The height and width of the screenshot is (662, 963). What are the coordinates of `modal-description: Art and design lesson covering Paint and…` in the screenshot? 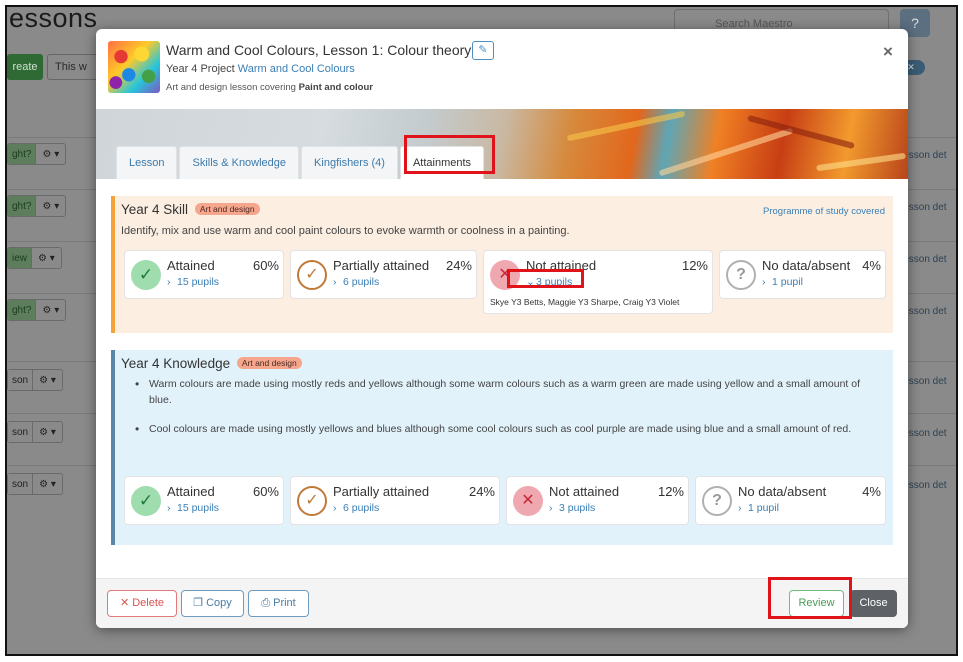 It's located at (269, 87).